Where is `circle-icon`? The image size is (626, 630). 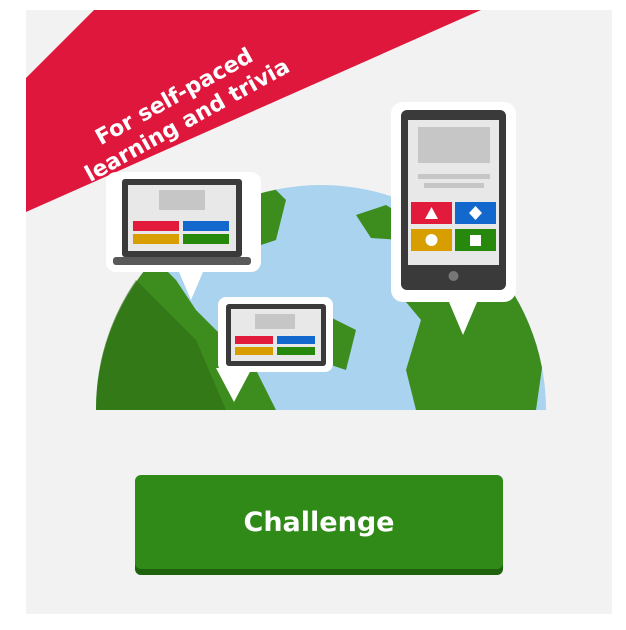 circle-icon is located at coordinates (431, 240).